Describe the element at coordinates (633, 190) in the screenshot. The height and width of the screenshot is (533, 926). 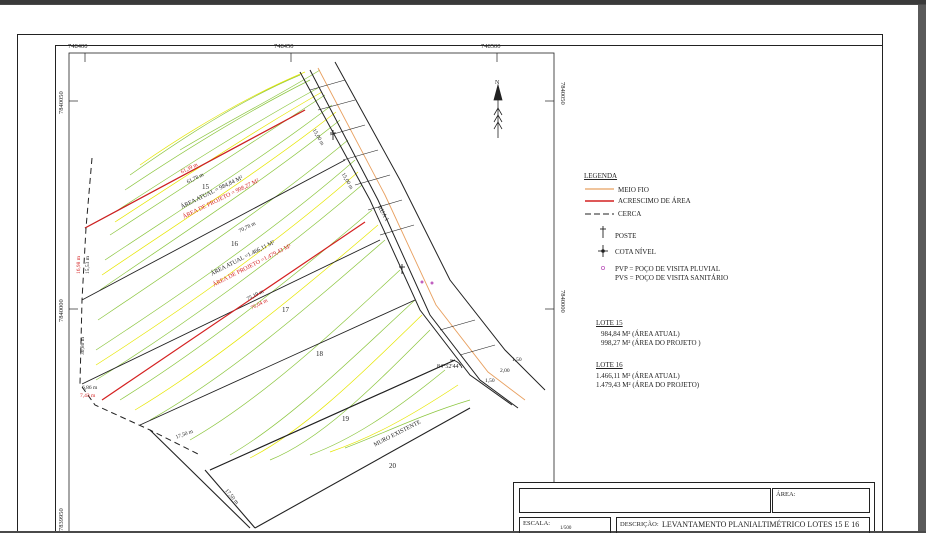
I see `legend-item: MEIO FIO` at that location.